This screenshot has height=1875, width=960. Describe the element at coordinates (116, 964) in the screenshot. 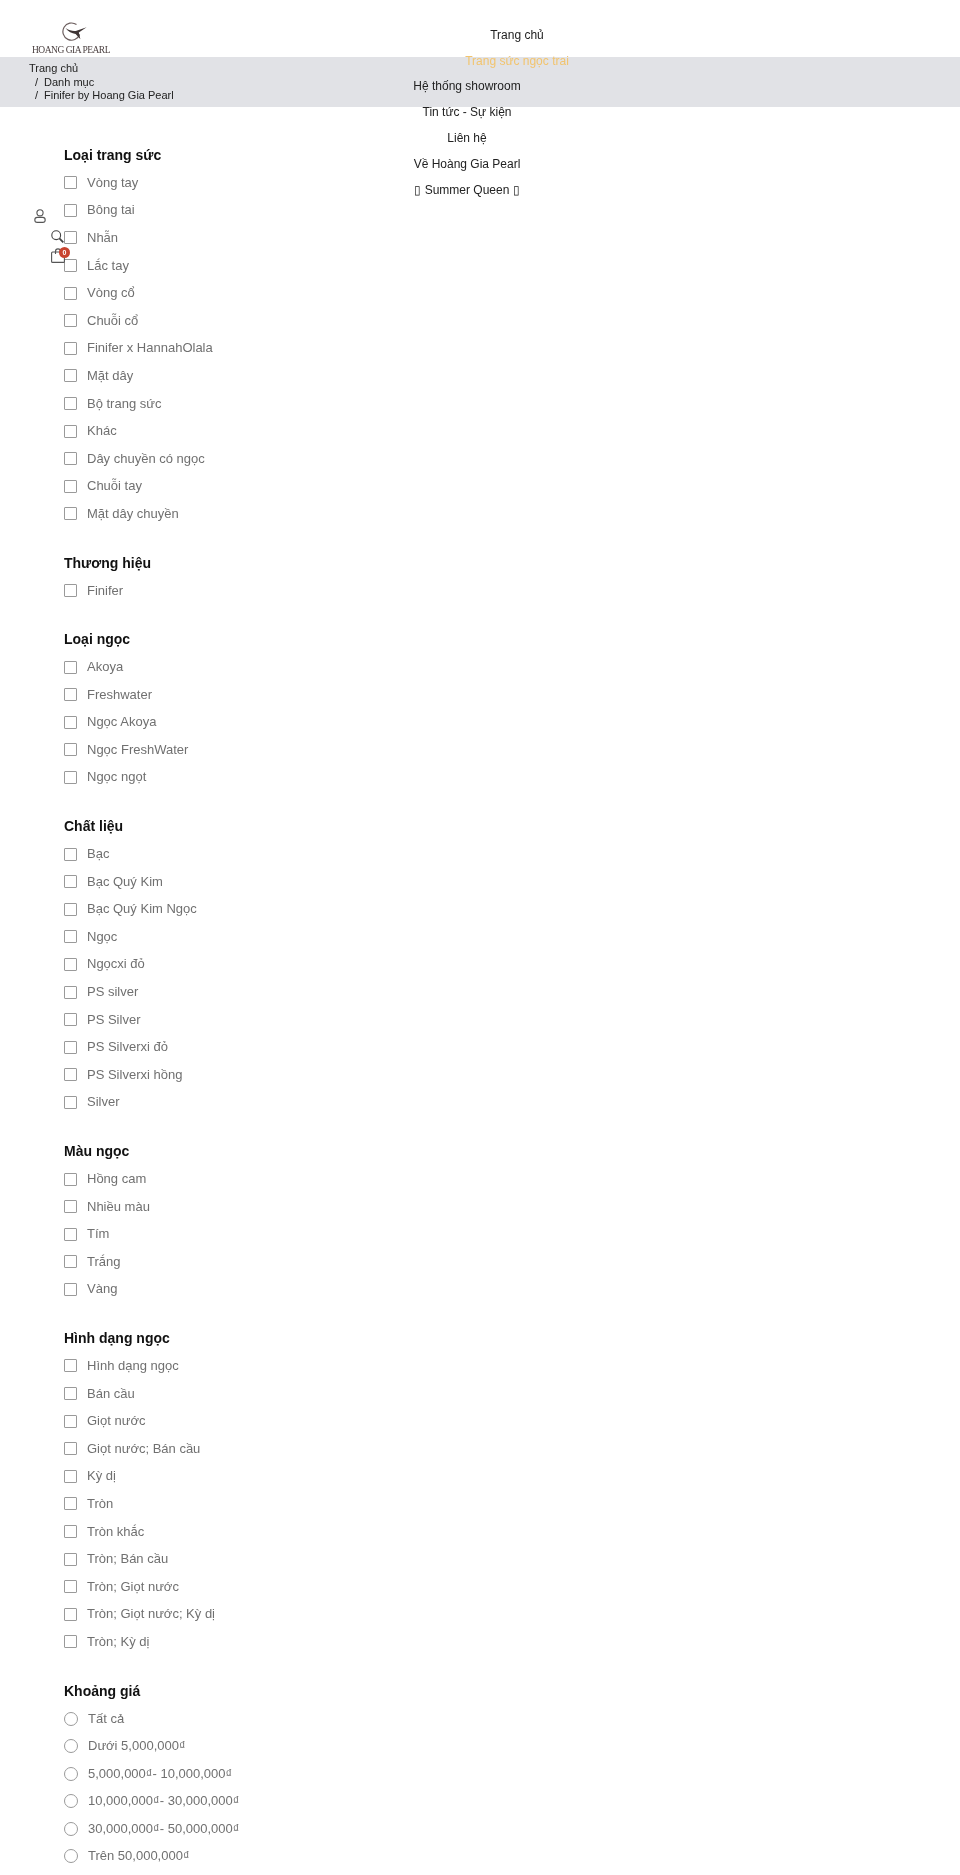

I see `filter-option-label: Ngọcxi đỏ` at that location.